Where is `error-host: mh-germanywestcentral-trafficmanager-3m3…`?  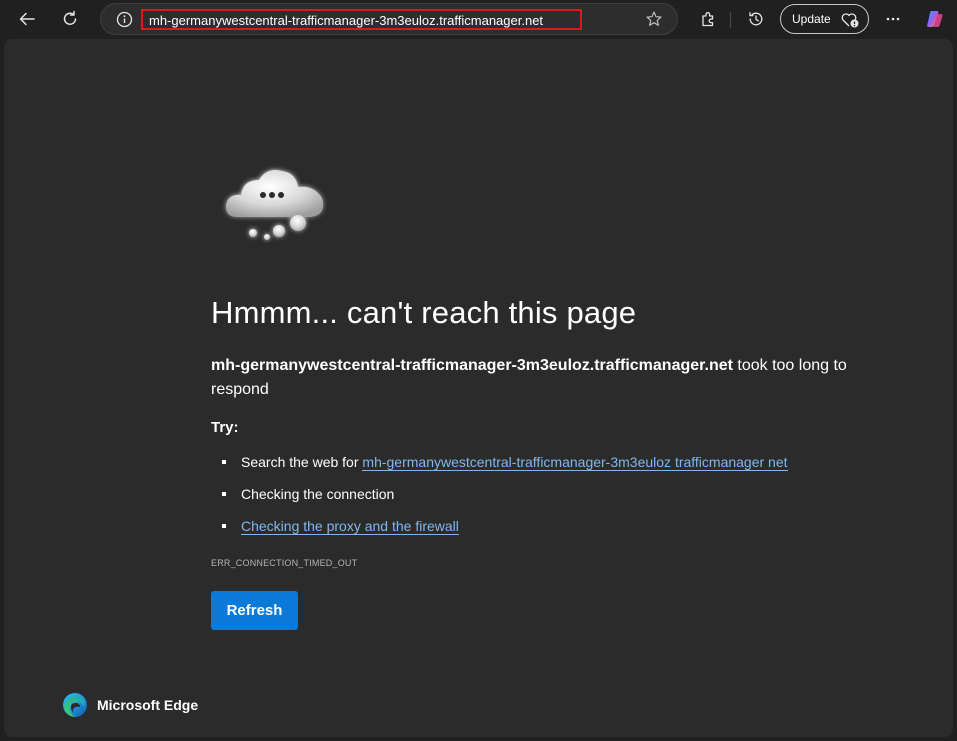
error-host: mh-germanywestcentral-trafficmanager-3m3… is located at coordinates (472, 365).